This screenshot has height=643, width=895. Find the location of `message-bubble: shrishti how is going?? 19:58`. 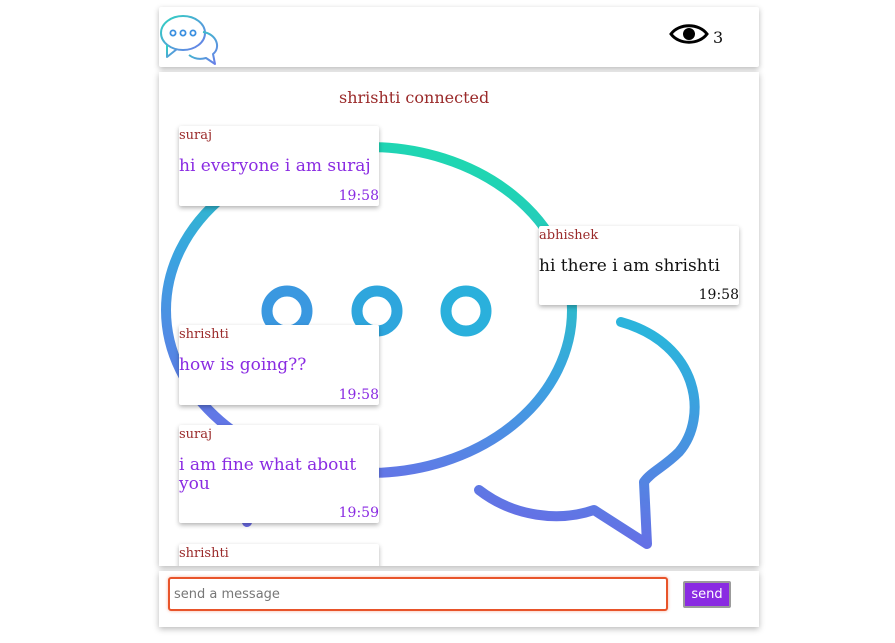

message-bubble: shrishti how is going?? 19:58 is located at coordinates (279, 365).